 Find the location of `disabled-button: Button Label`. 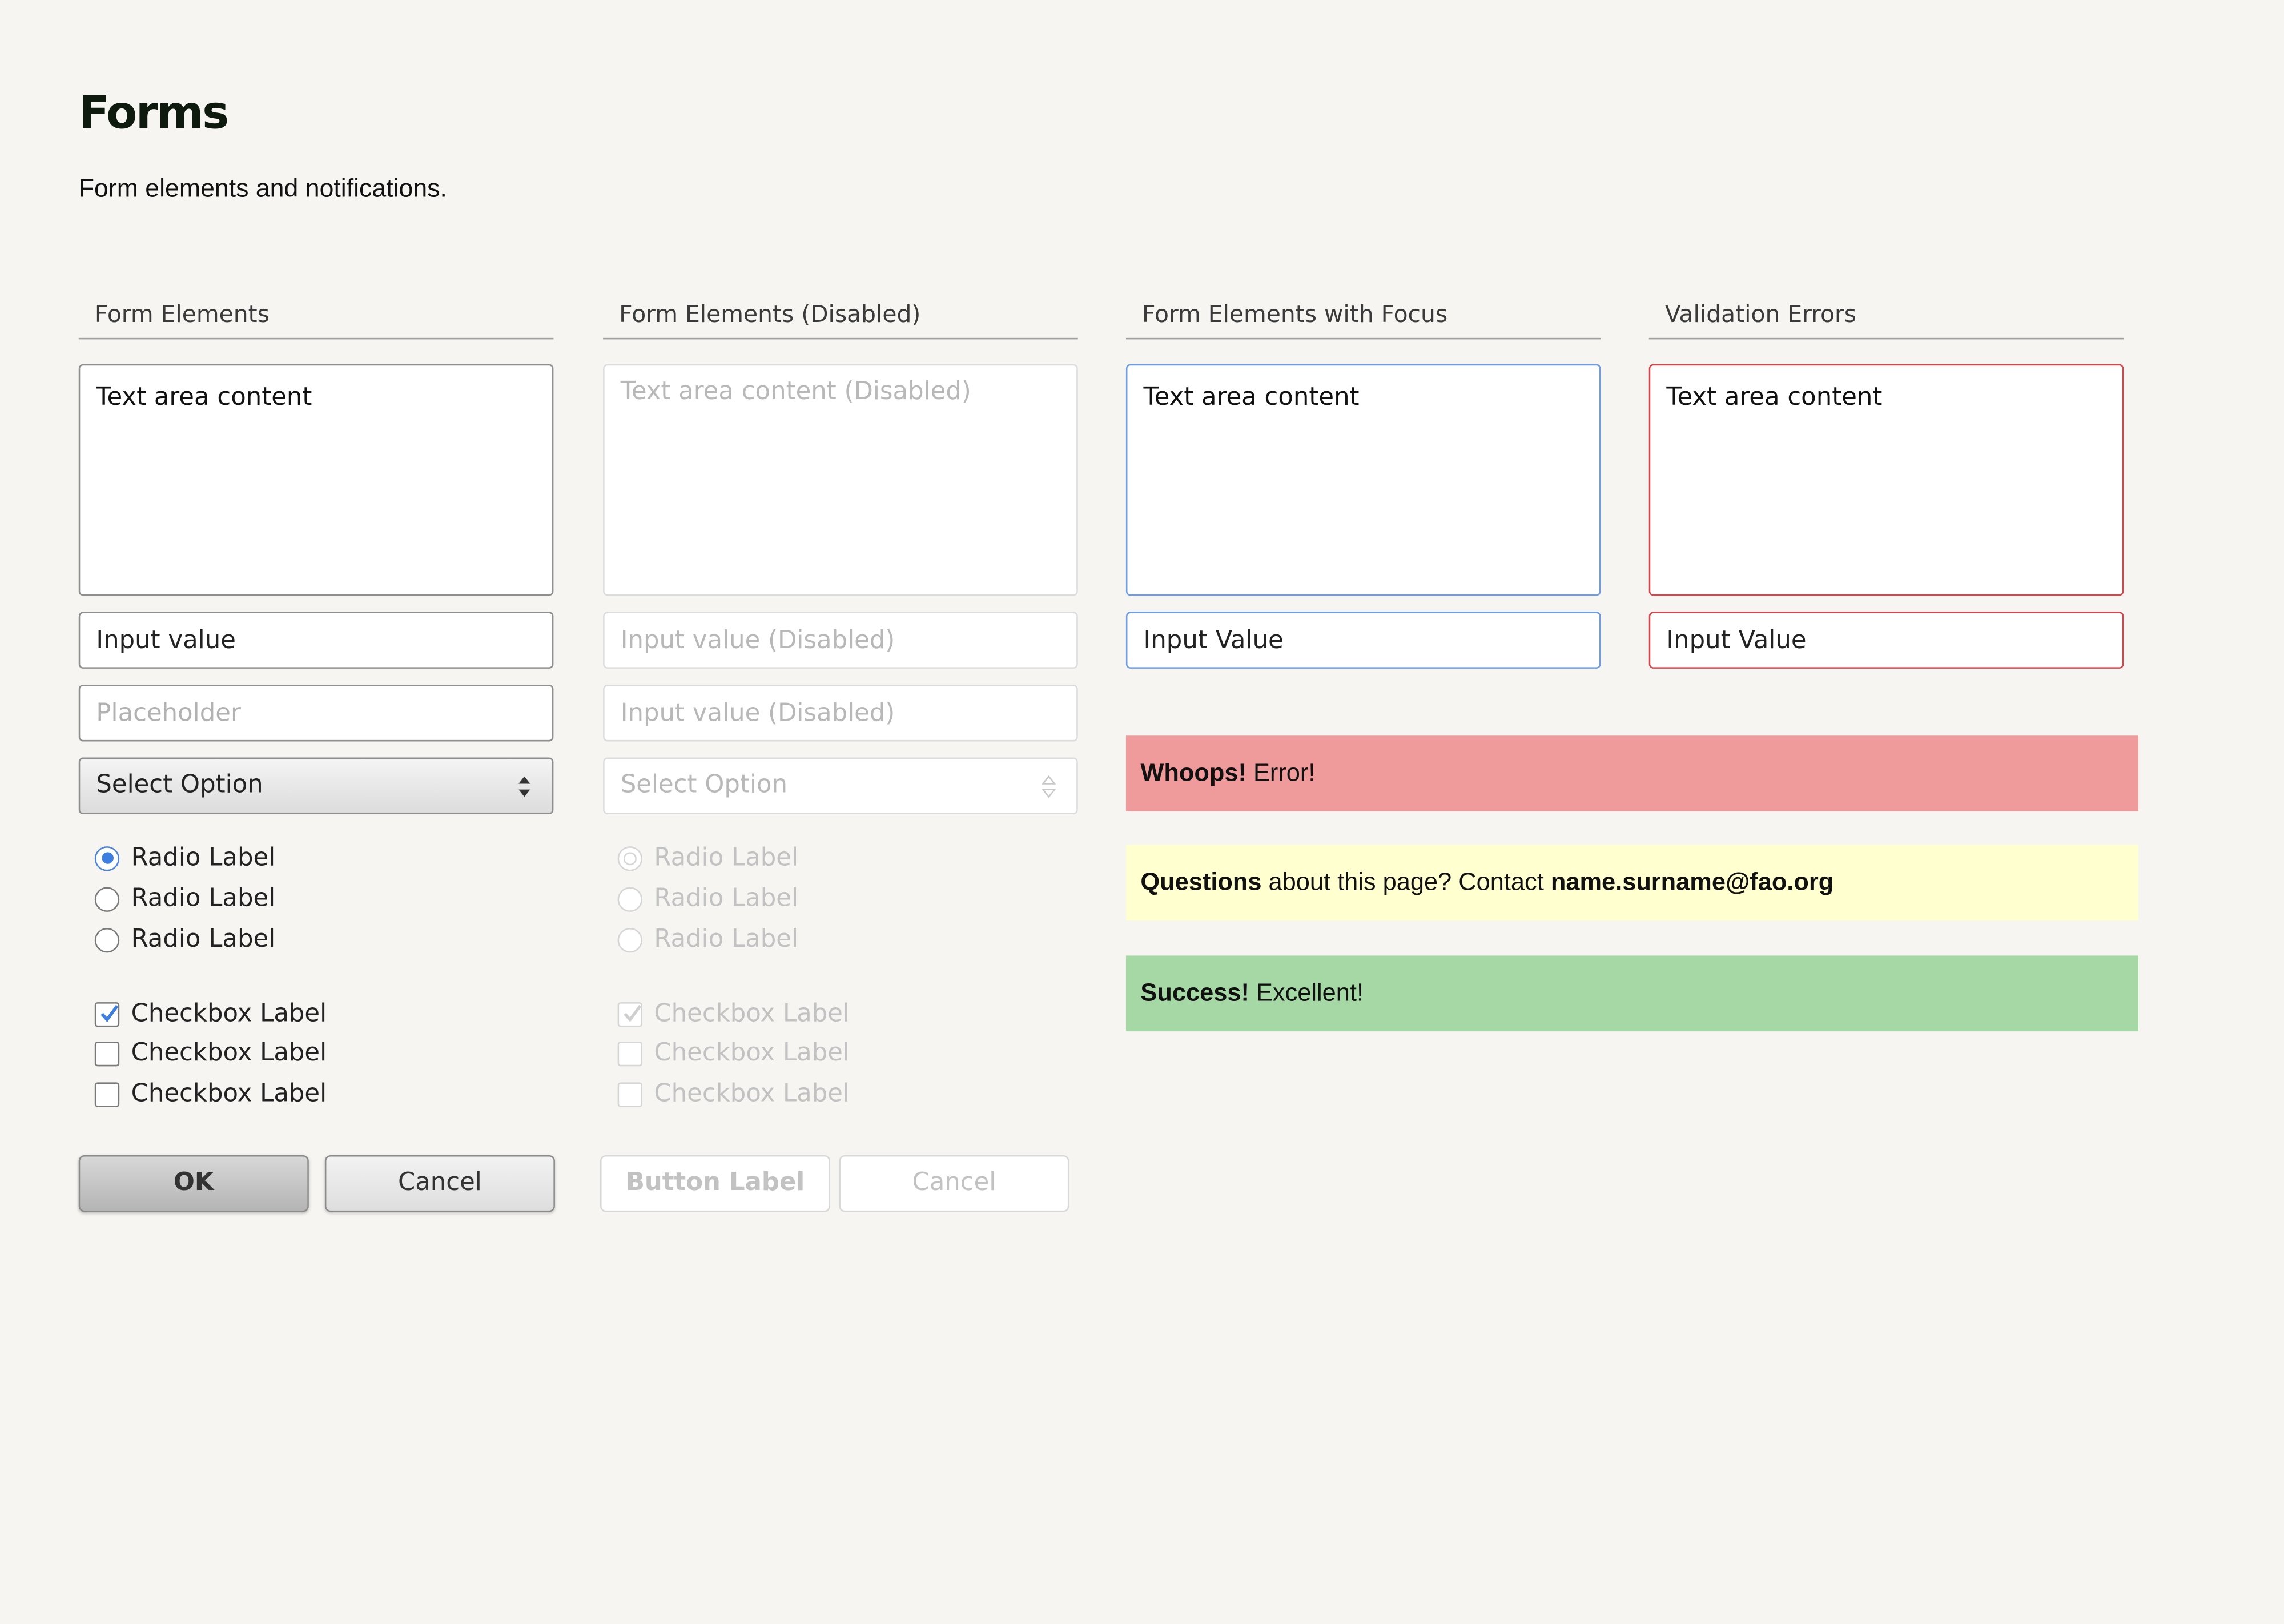

disabled-button: Button Label is located at coordinates (715, 1183).